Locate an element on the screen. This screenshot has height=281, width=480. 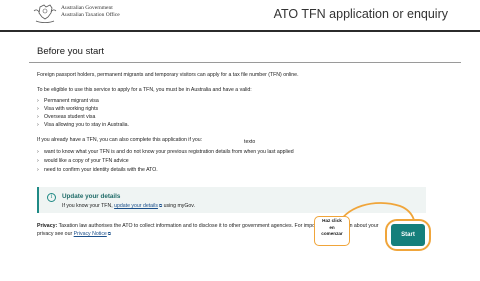
floating-word: texto is located at coordinates (250, 142).